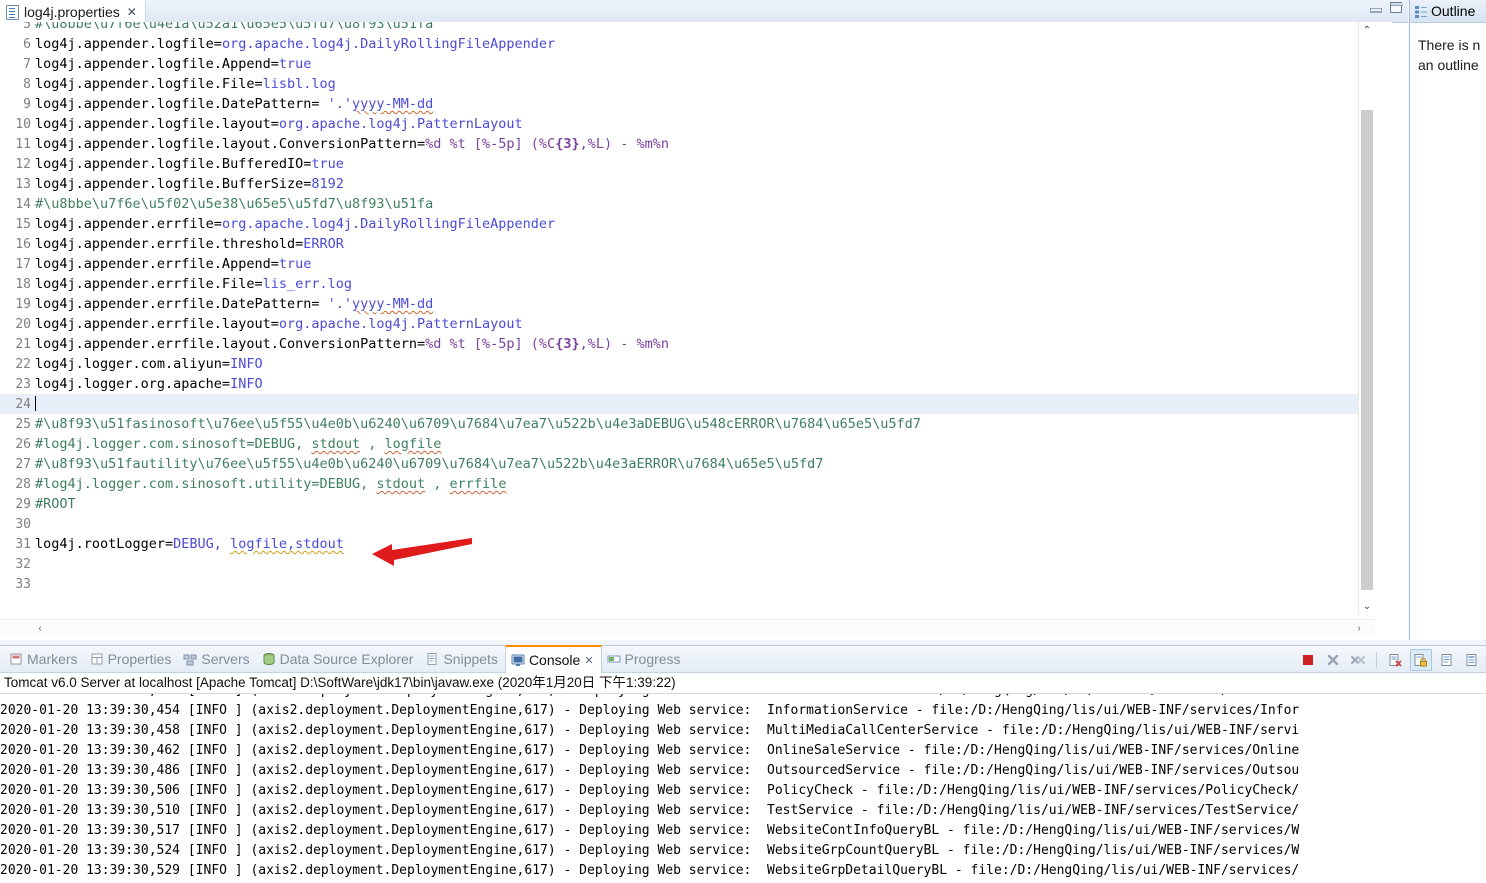 Image resolution: width=1486 pixels, height=883 pixels. Describe the element at coordinates (1333, 660) in the screenshot. I see `remove-launch-button` at that location.